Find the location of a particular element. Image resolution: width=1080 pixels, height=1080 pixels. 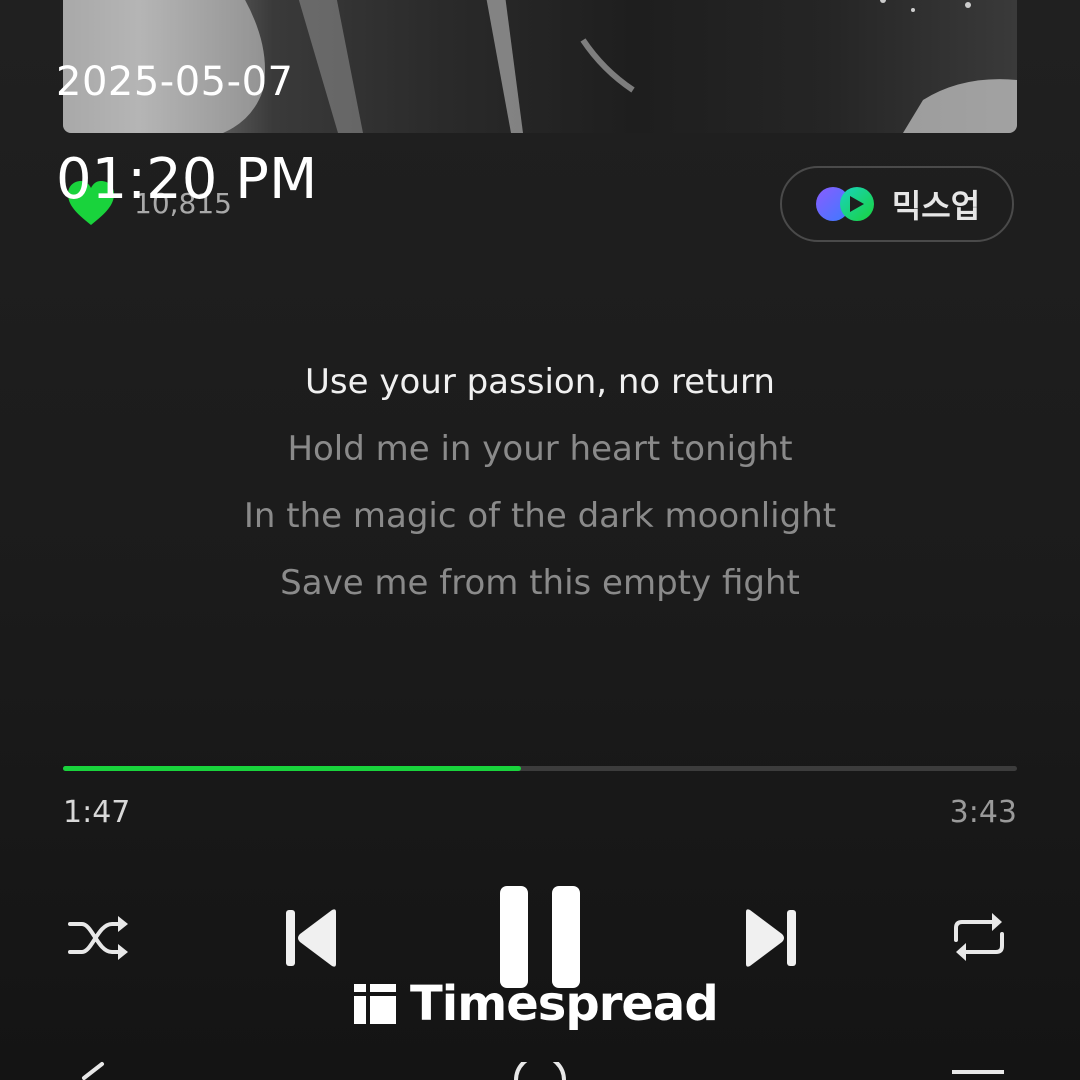

mixup-button: 믹스업 is located at coordinates (897, 204).